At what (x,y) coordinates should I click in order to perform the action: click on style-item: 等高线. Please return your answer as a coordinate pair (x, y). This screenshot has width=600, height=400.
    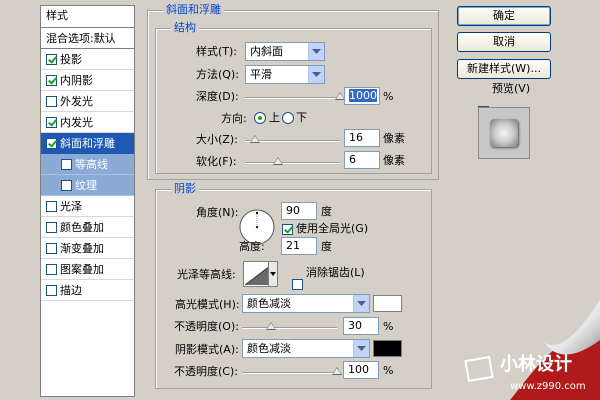
    Looking at the image, I should click on (87, 164).